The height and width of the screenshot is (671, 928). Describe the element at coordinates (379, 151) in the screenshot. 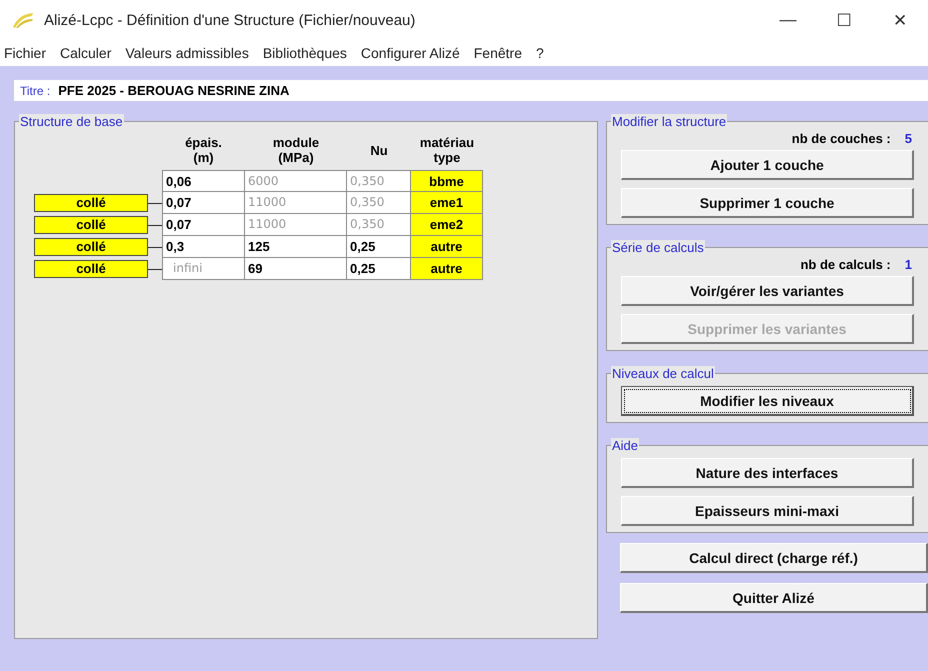

I see `column-header: Nu` at that location.